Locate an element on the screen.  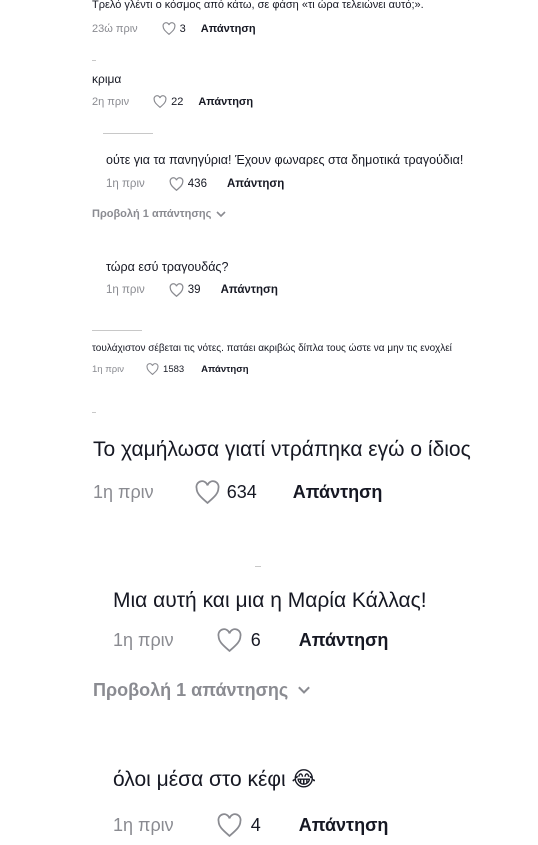
like-count: 1583 is located at coordinates (174, 369).